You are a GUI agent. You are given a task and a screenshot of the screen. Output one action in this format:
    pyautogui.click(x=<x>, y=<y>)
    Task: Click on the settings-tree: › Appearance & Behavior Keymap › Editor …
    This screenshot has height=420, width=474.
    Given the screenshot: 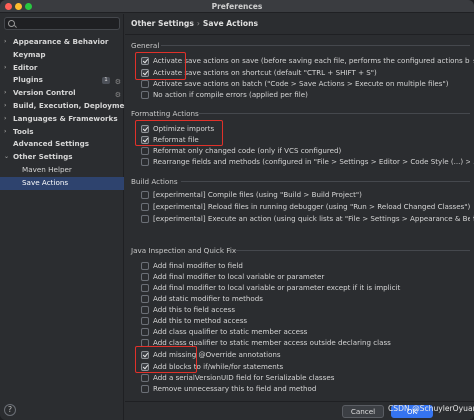 What is the action you would take?
    pyautogui.click(x=66, y=113)
    